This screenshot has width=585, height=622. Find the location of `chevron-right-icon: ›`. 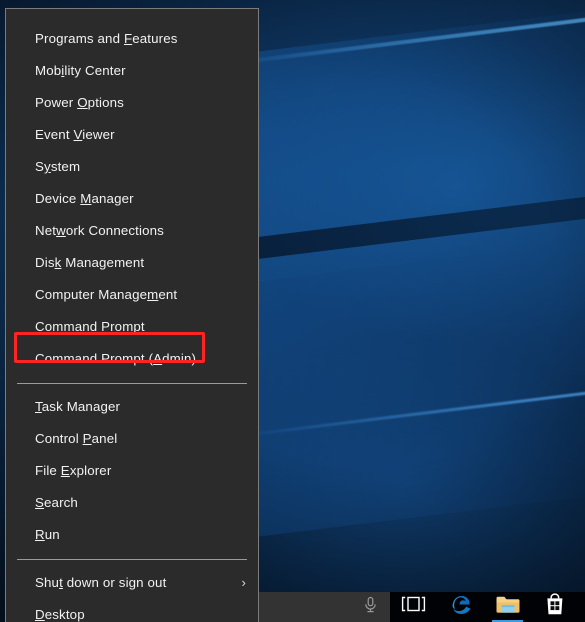

chevron-right-icon: › is located at coordinates (243, 582).